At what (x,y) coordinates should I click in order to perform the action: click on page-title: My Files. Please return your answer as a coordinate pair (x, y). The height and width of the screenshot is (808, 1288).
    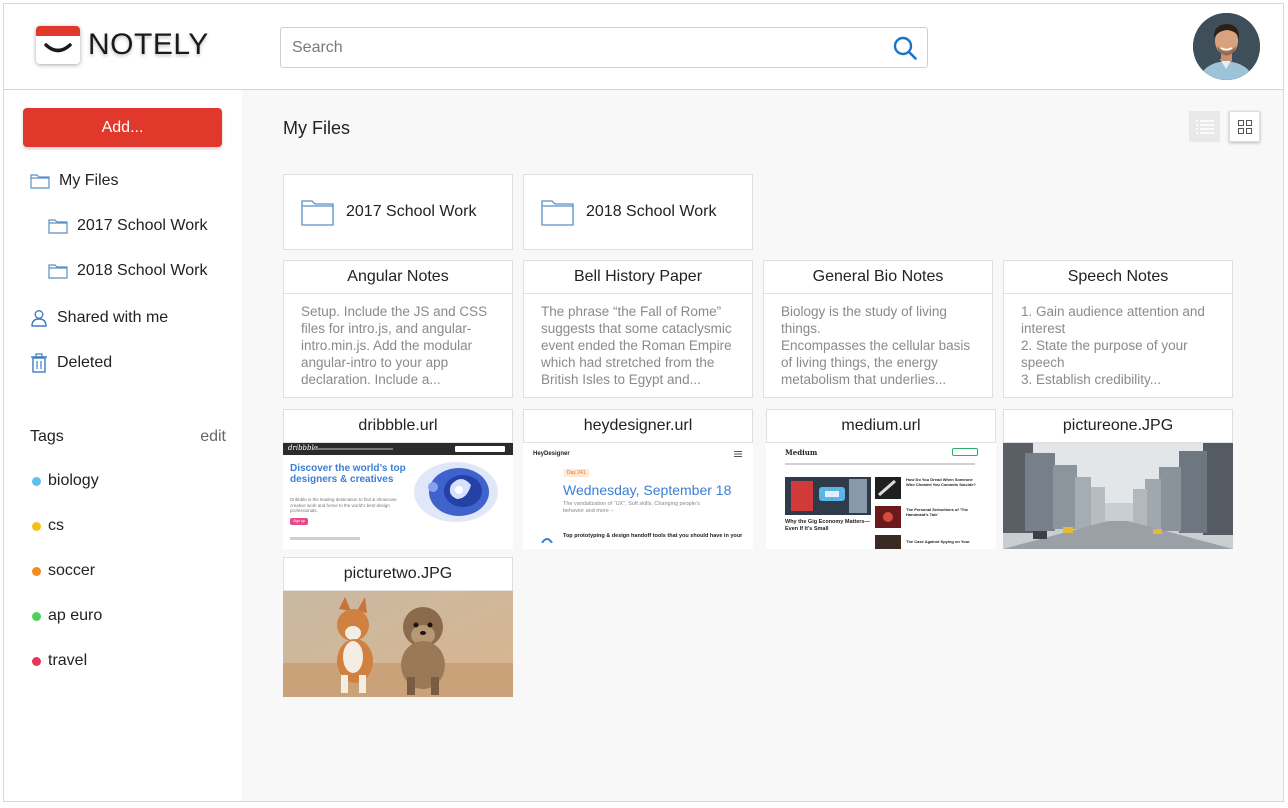
    Looking at the image, I should click on (316, 128).